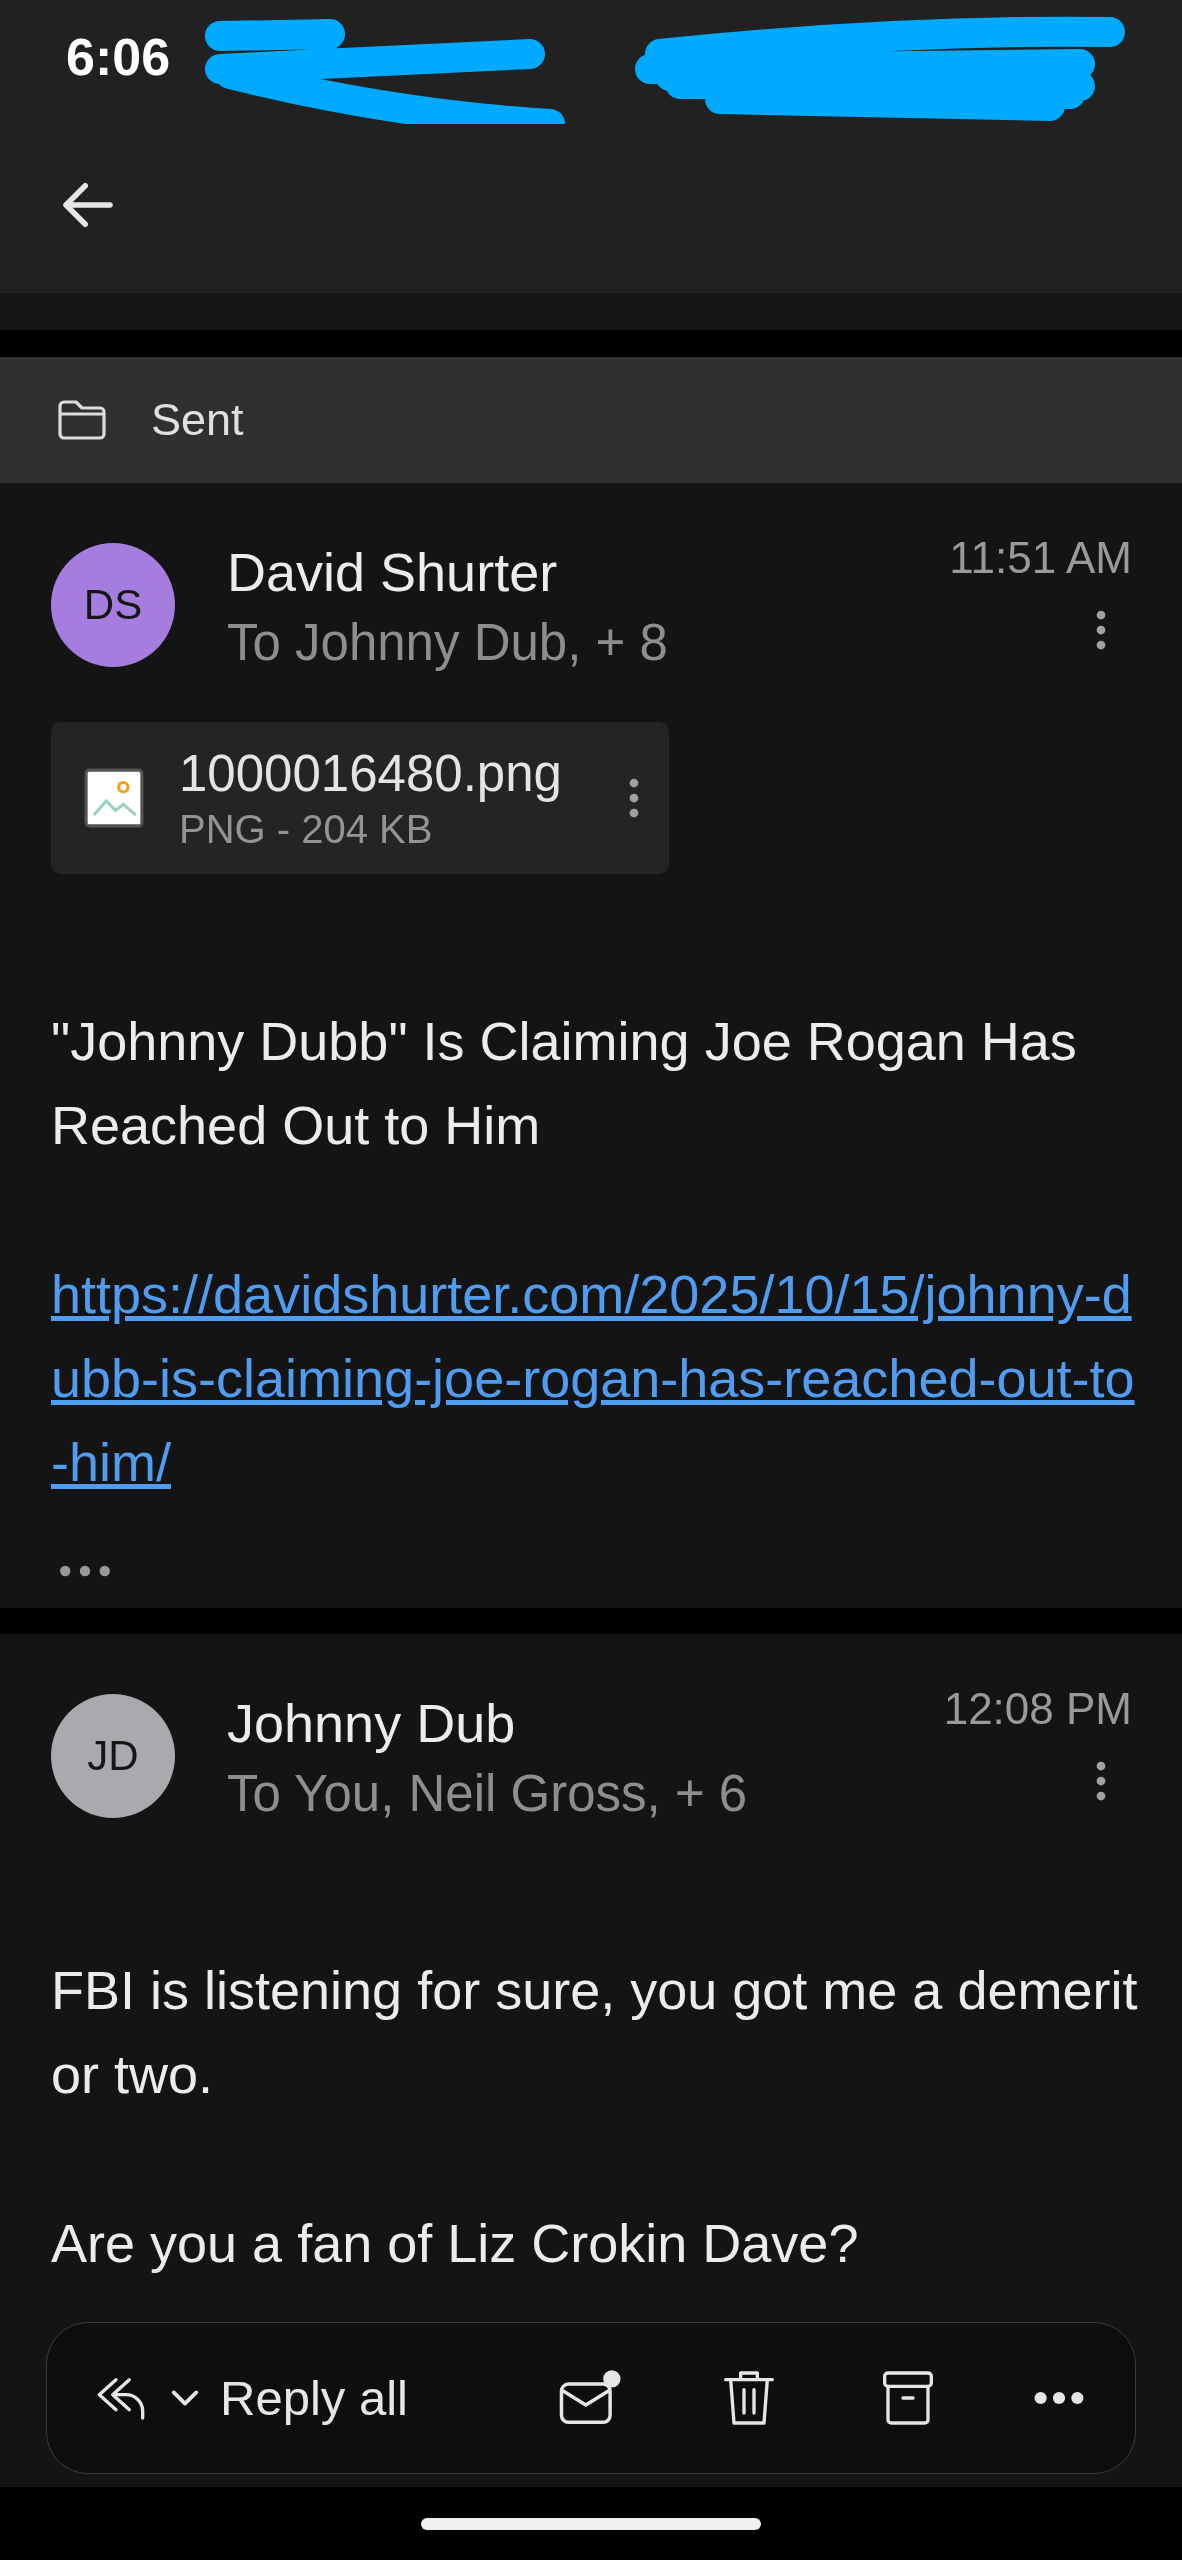  I want to click on attachment-name: 1000016480.png, so click(371, 773).